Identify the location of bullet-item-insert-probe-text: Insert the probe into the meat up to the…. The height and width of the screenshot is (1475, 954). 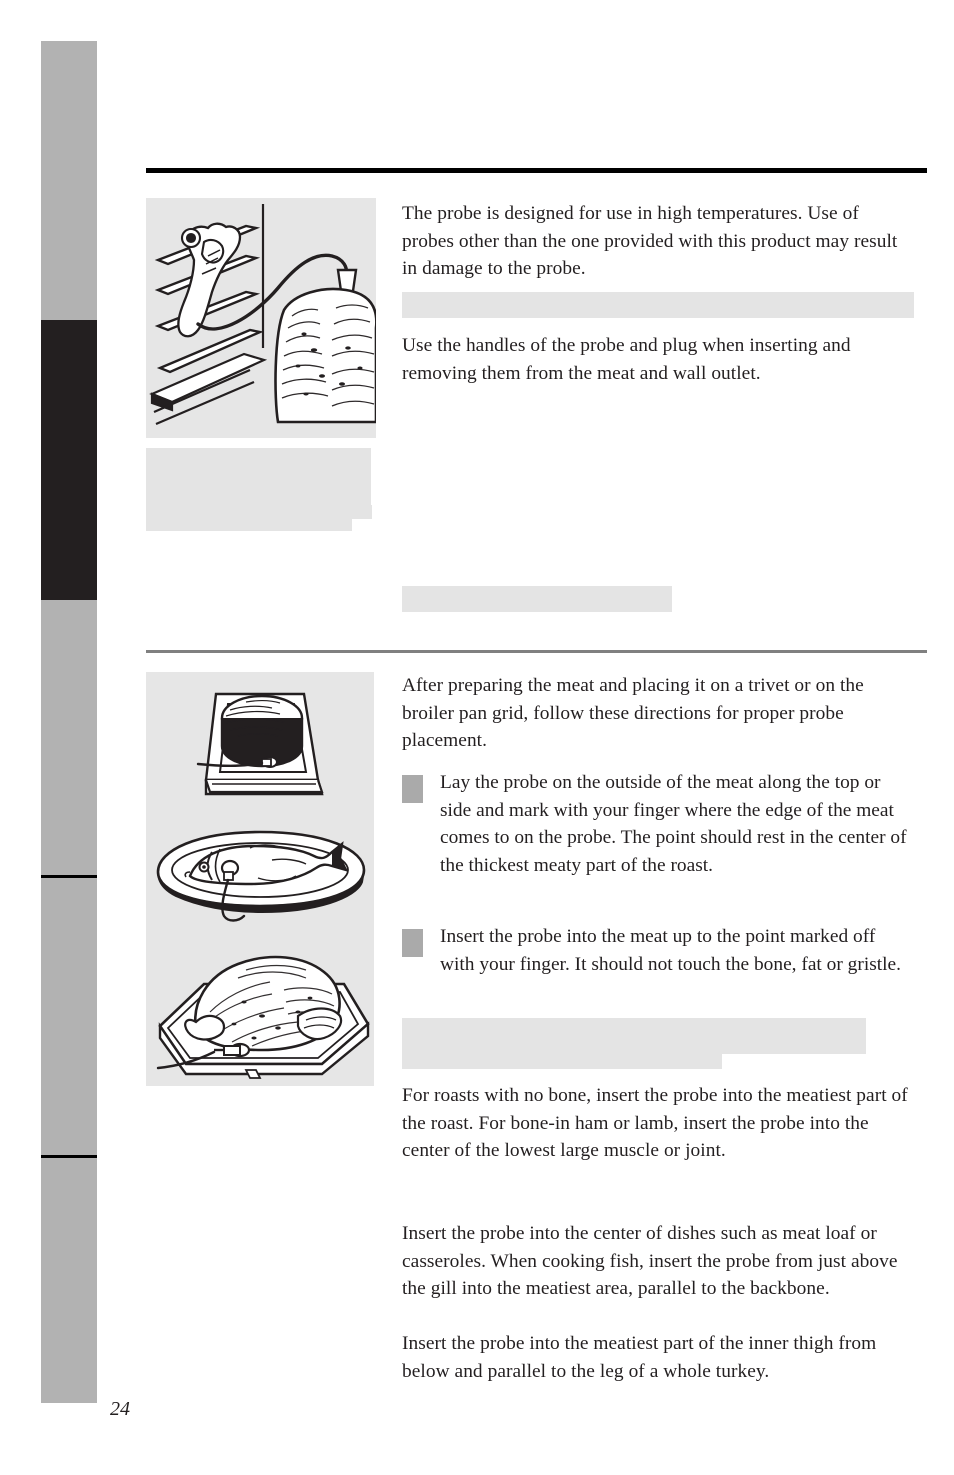
(670, 950).